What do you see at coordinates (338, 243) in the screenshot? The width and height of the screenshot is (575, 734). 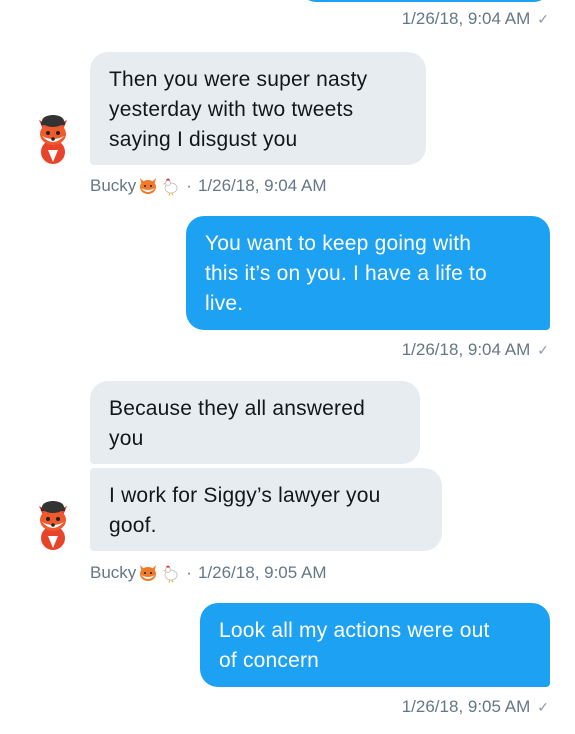 I see `message-text-line: You want to keep going with` at bounding box center [338, 243].